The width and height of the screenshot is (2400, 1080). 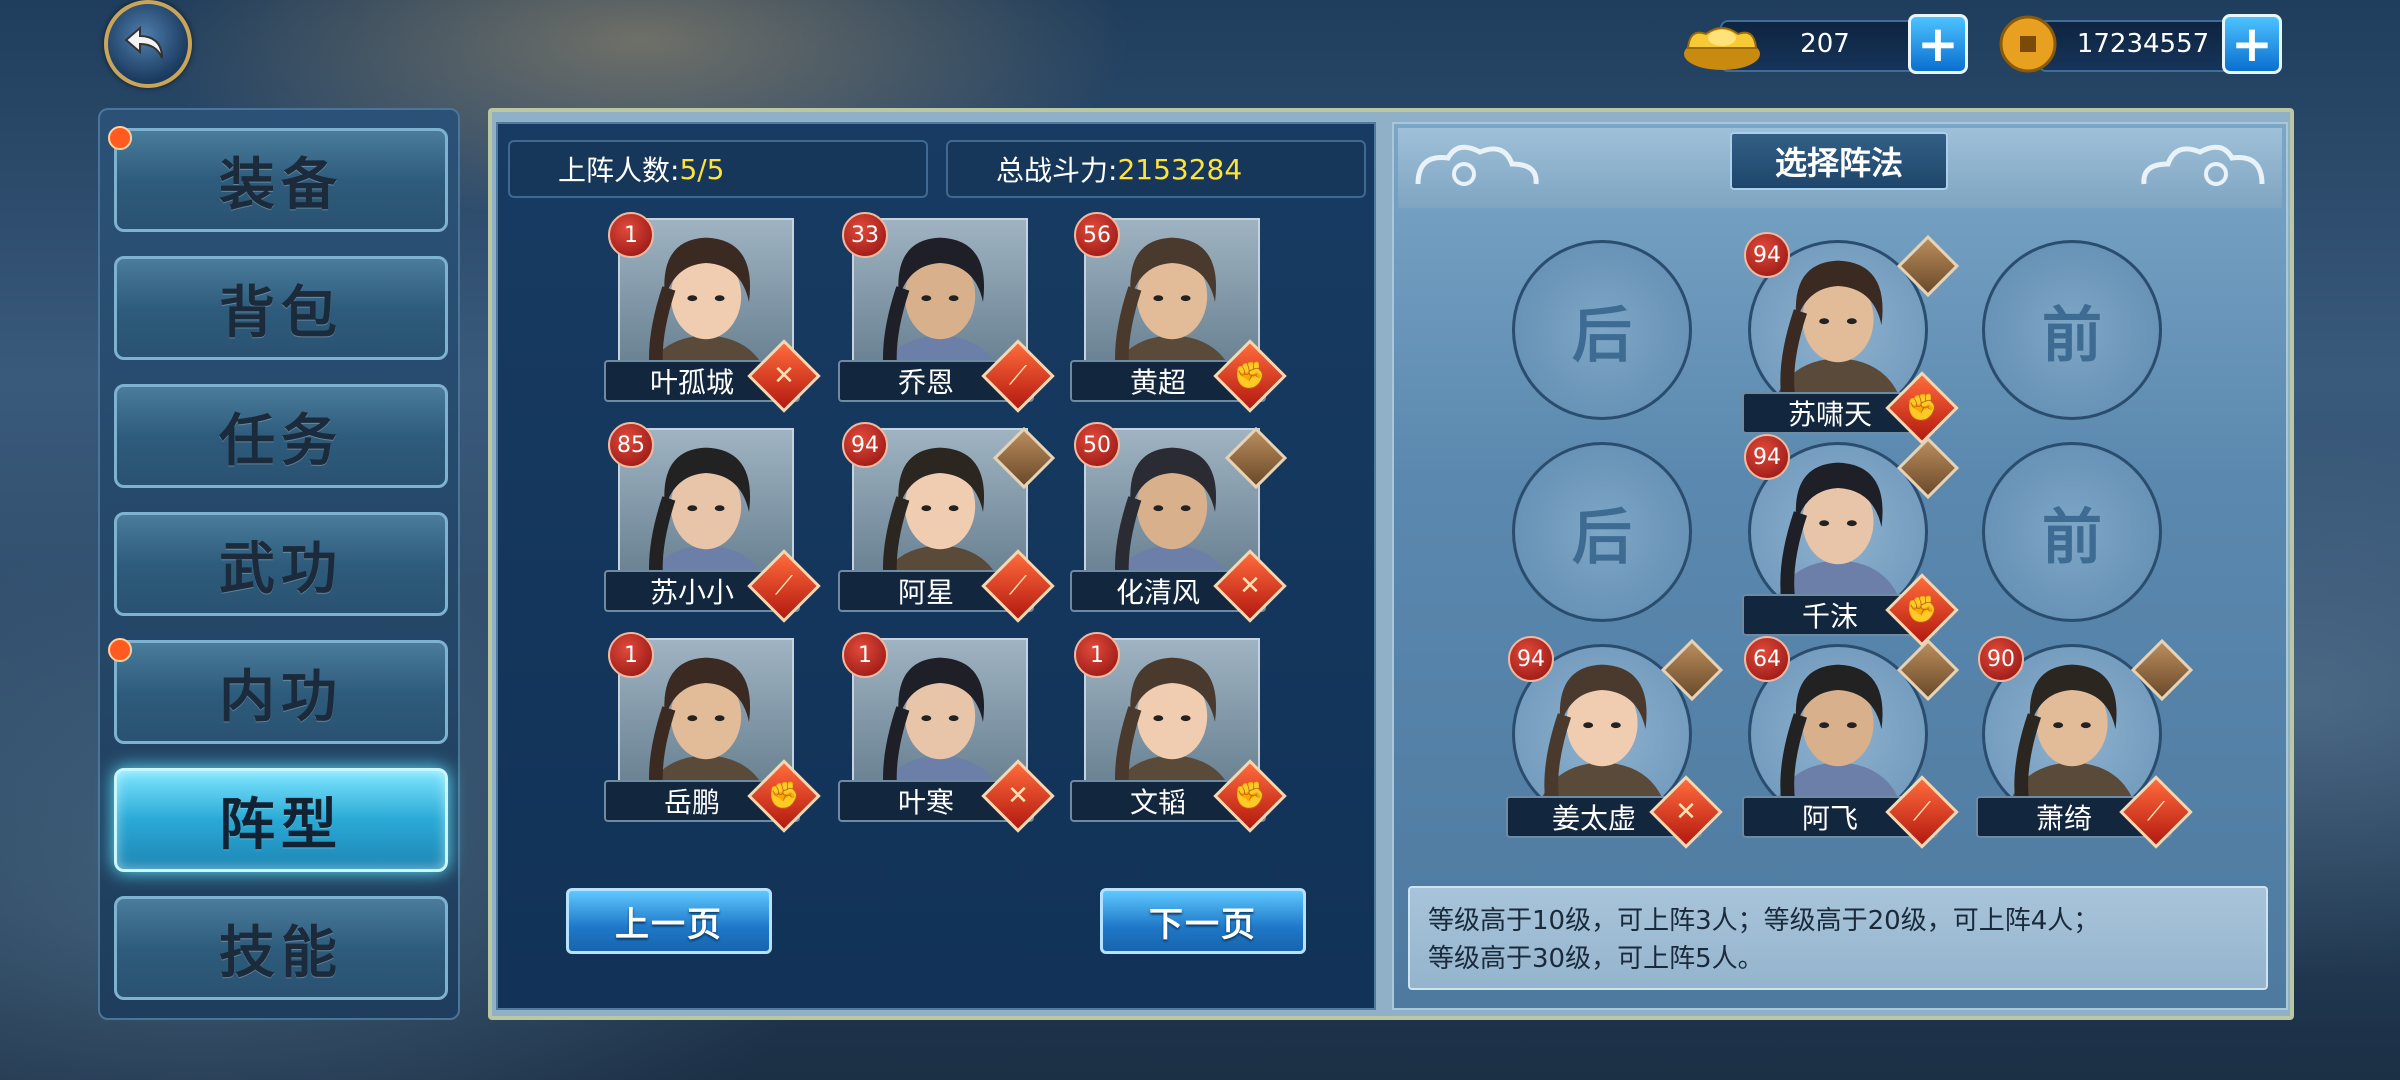 What do you see at coordinates (631, 445) in the screenshot?
I see `hero-level-badge: 85` at bounding box center [631, 445].